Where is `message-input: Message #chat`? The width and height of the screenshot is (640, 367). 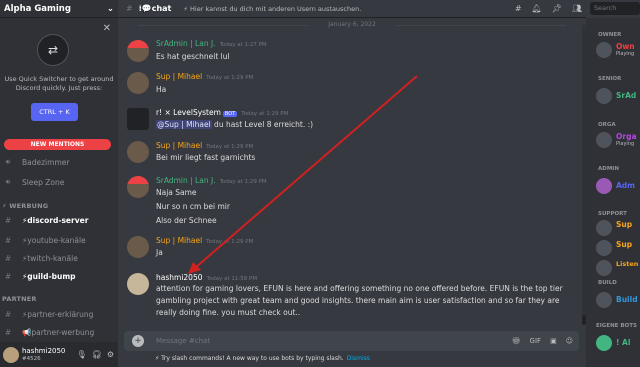
message-input: Message #chat is located at coordinates (183, 341).